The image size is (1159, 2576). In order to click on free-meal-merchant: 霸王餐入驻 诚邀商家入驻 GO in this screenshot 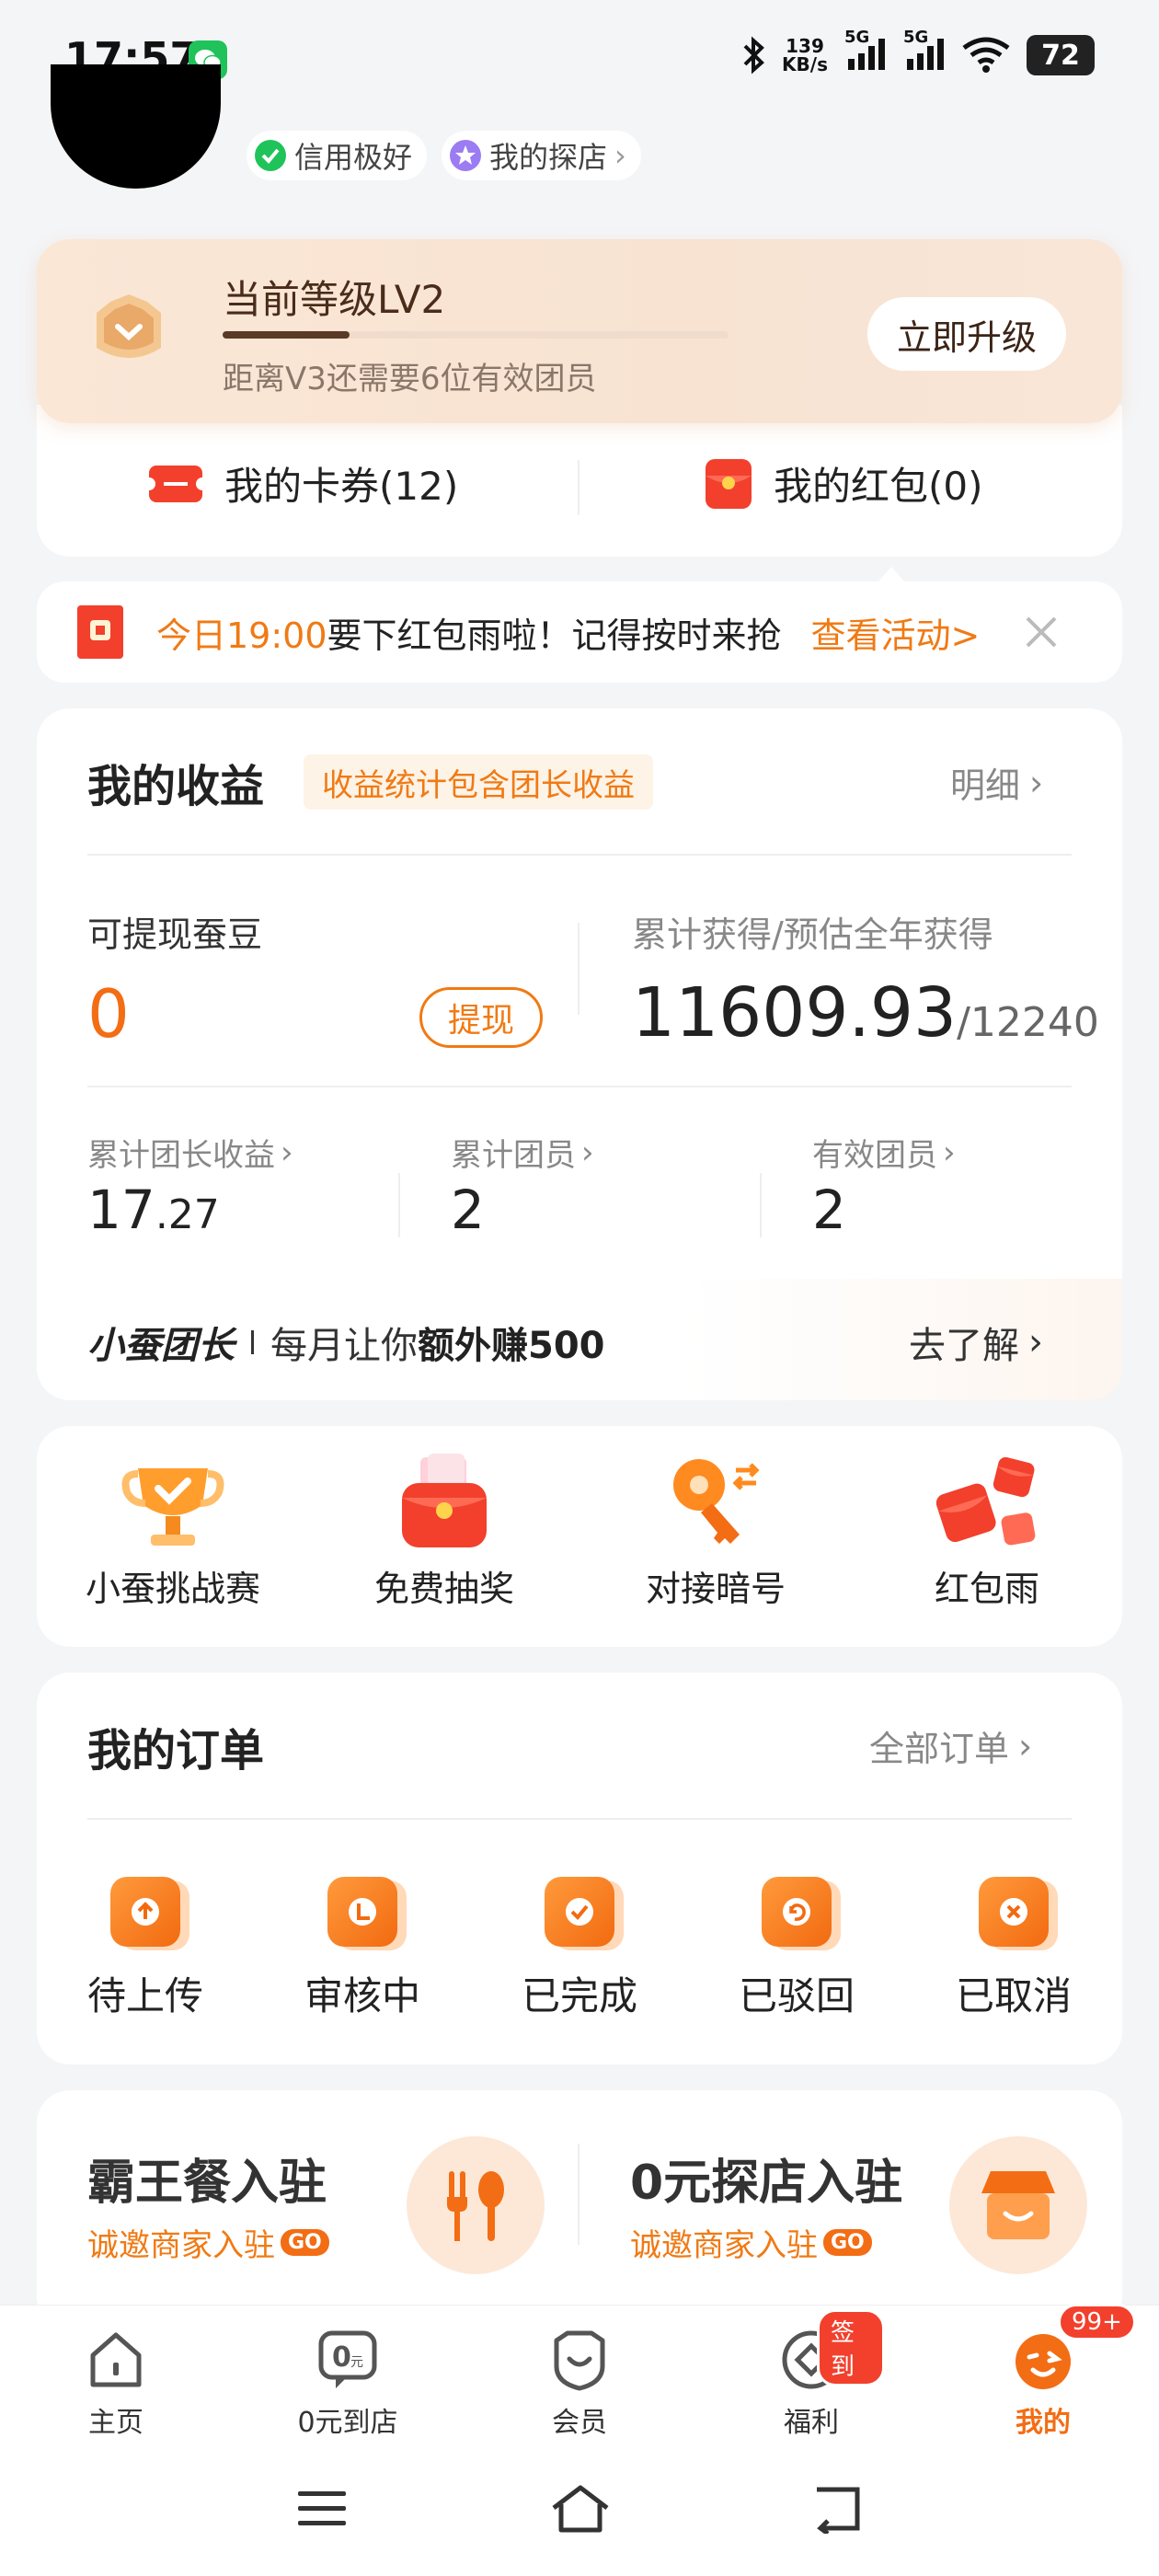, I will do `click(208, 2204)`.